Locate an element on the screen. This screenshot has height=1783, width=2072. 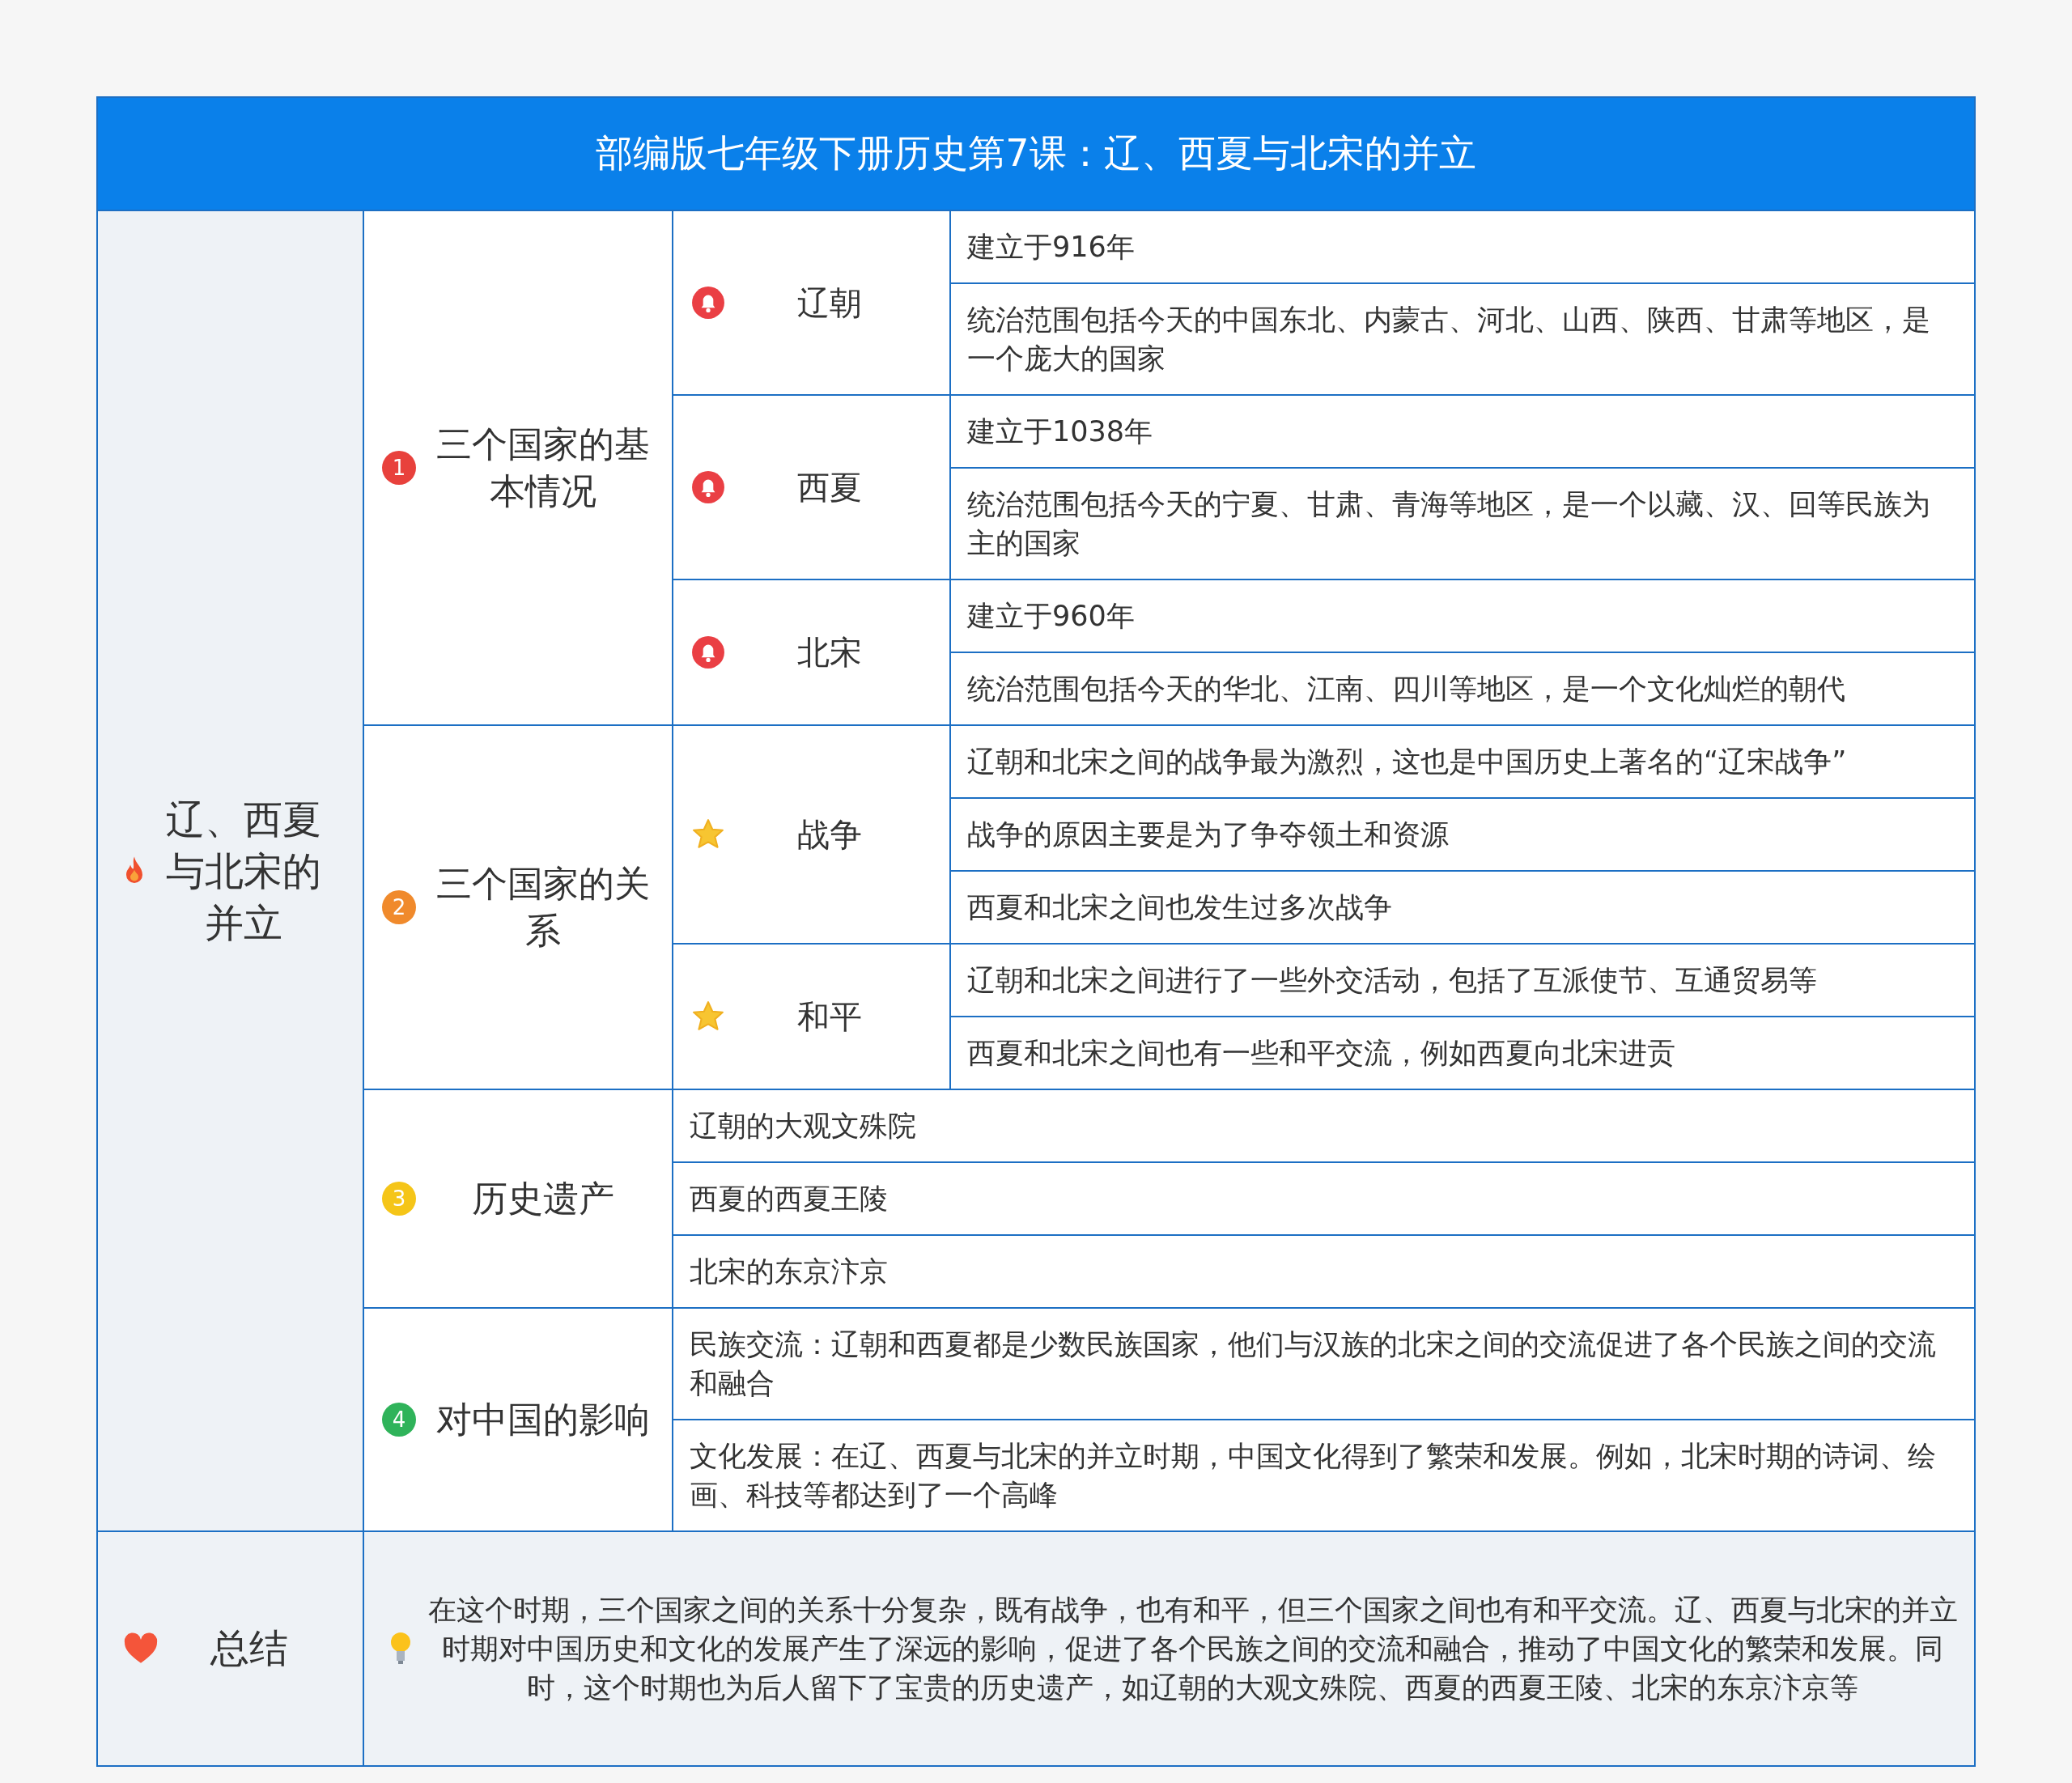
table-cell: 西夏和北宋之间也发生过多次战争 is located at coordinates (1462, 906).